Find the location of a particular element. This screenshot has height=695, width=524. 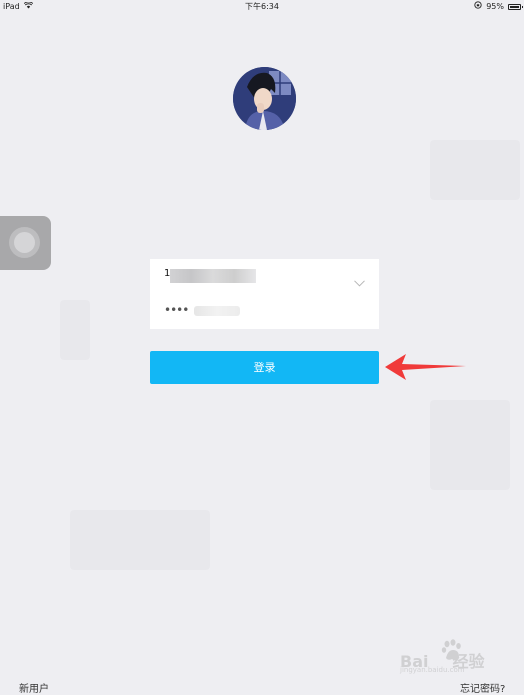

account-redaction-blur is located at coordinates (213, 276).